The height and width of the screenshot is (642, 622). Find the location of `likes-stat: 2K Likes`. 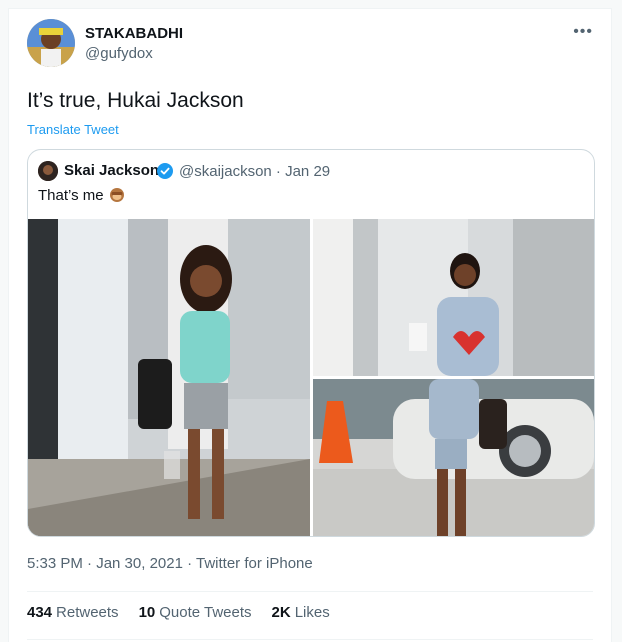

likes-stat: 2K Likes is located at coordinates (301, 612).